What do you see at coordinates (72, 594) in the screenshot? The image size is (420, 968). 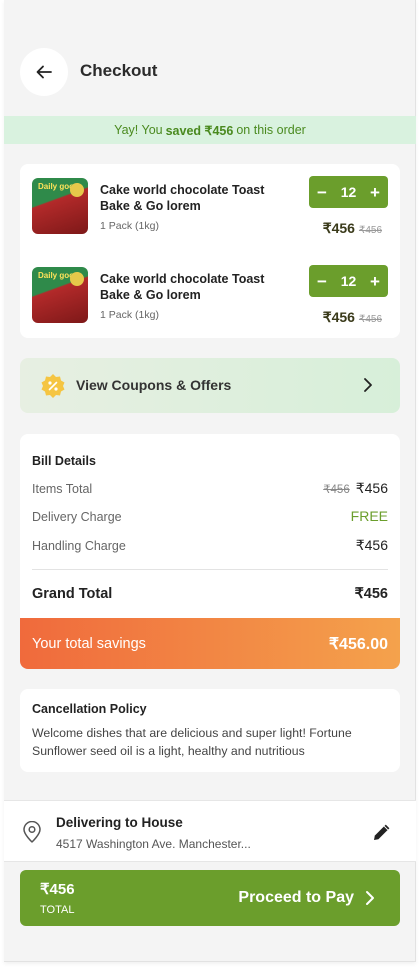 I see `grand-total-label: Grand Total` at bounding box center [72, 594].